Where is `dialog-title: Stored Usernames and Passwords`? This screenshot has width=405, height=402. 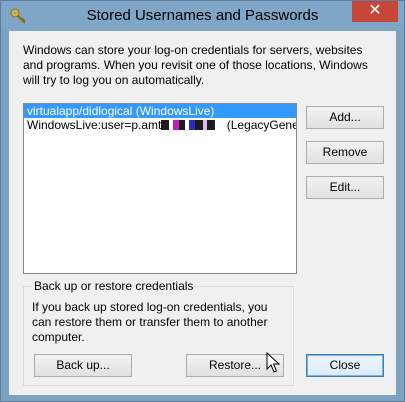
dialog-title: Stored Usernames and Passwords is located at coordinates (202, 15).